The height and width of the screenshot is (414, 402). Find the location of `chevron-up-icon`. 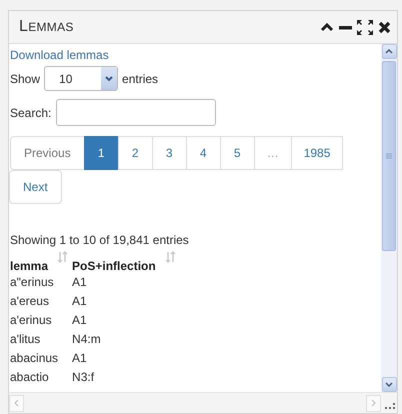

chevron-up-icon is located at coordinates (389, 51).